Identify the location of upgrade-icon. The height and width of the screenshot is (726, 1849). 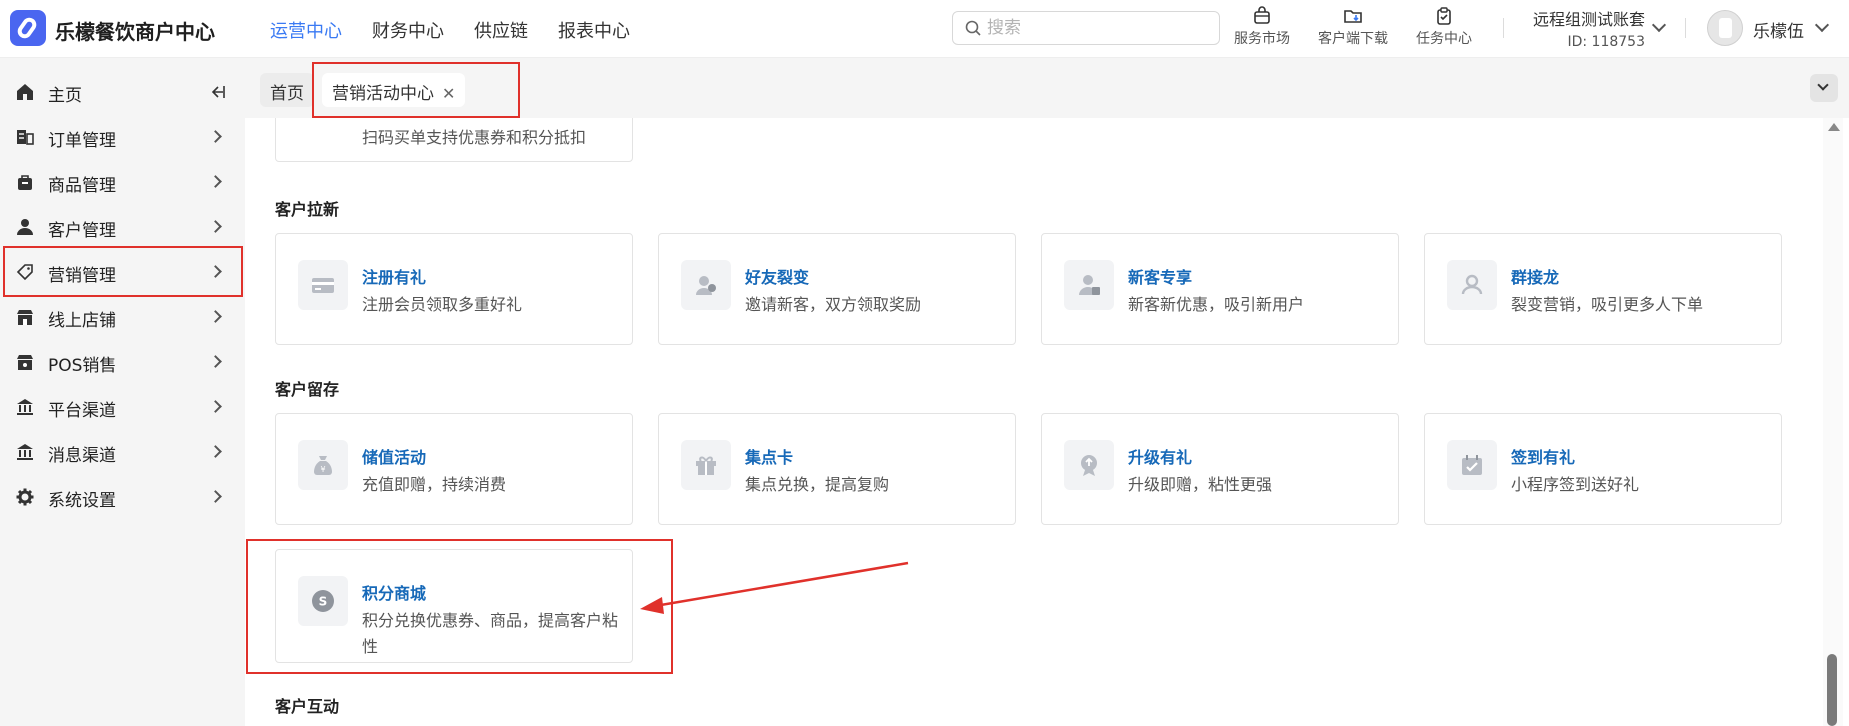
(1089, 465).